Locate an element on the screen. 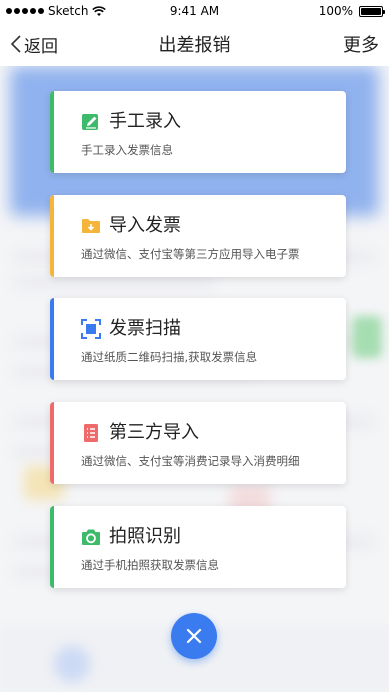 Image resolution: width=389 pixels, height=692 pixels. status-left: Sketch is located at coordinates (56, 11).